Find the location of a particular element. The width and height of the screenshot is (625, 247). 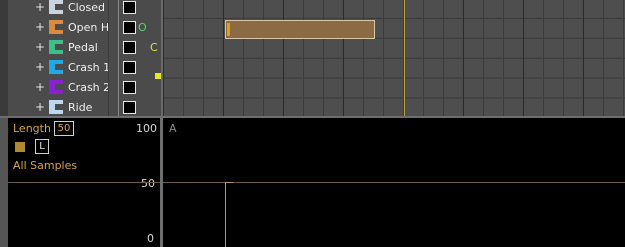

envelope-curve is located at coordinates (225, 214).